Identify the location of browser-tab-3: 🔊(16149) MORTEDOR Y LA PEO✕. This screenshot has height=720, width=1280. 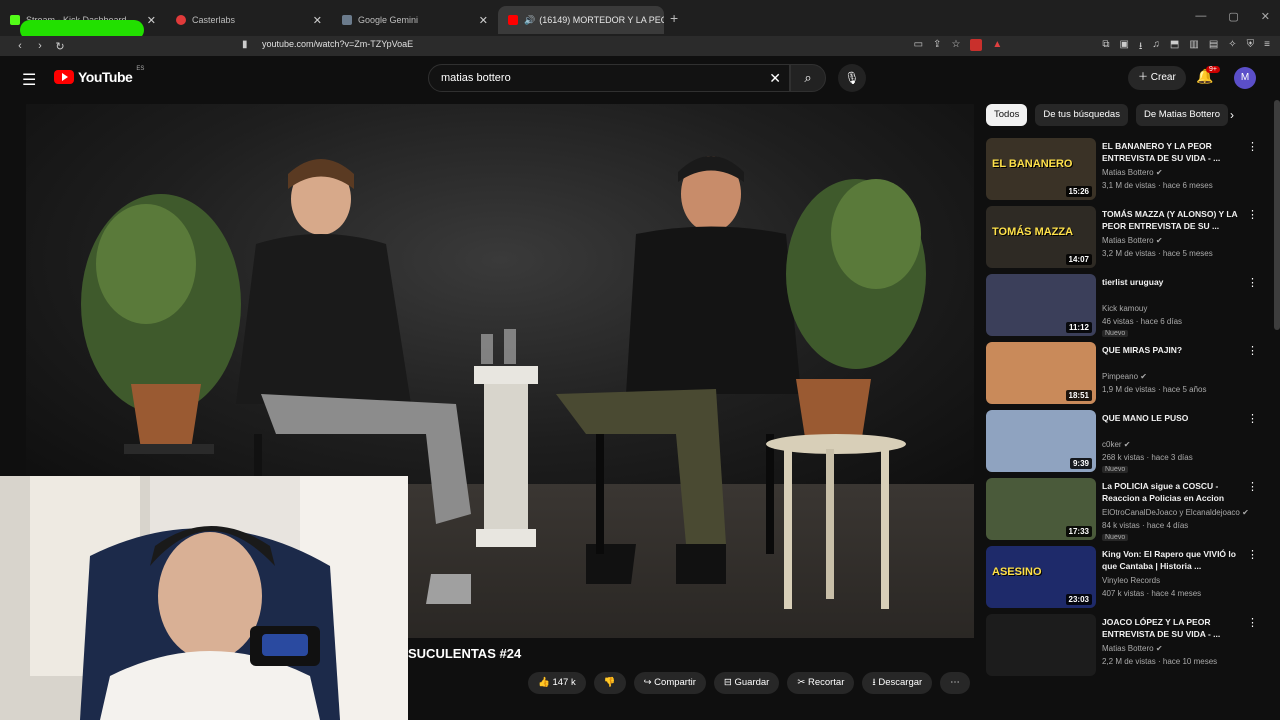
(581, 20).